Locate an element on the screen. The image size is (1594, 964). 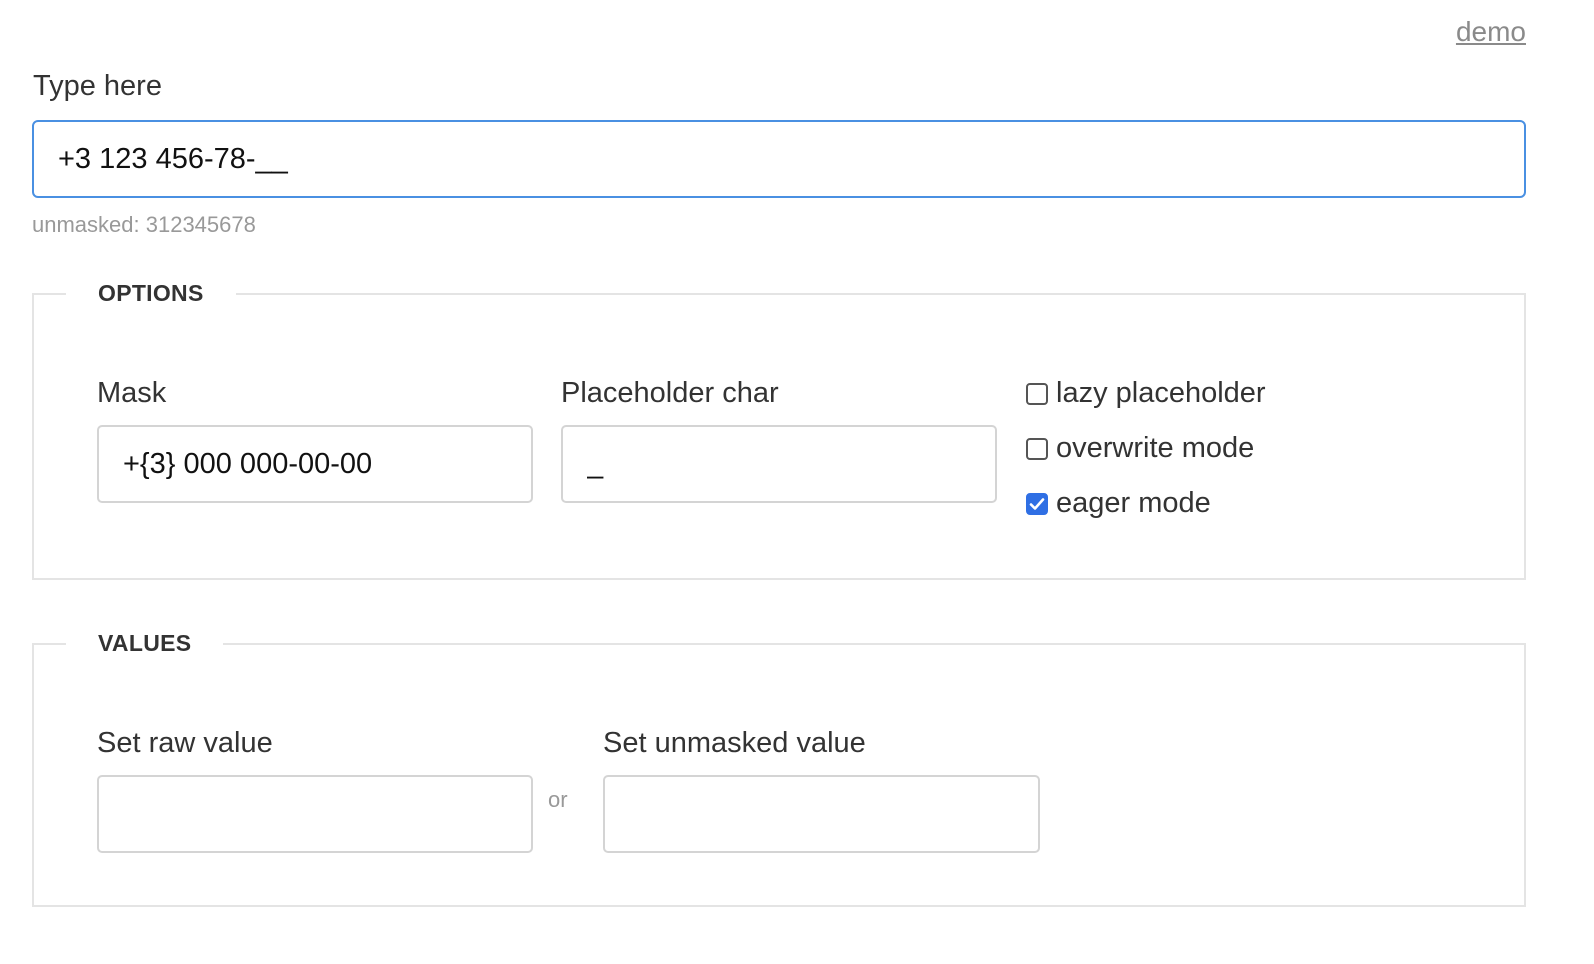
placeholder-char-label: Placeholder char is located at coordinates (670, 393).